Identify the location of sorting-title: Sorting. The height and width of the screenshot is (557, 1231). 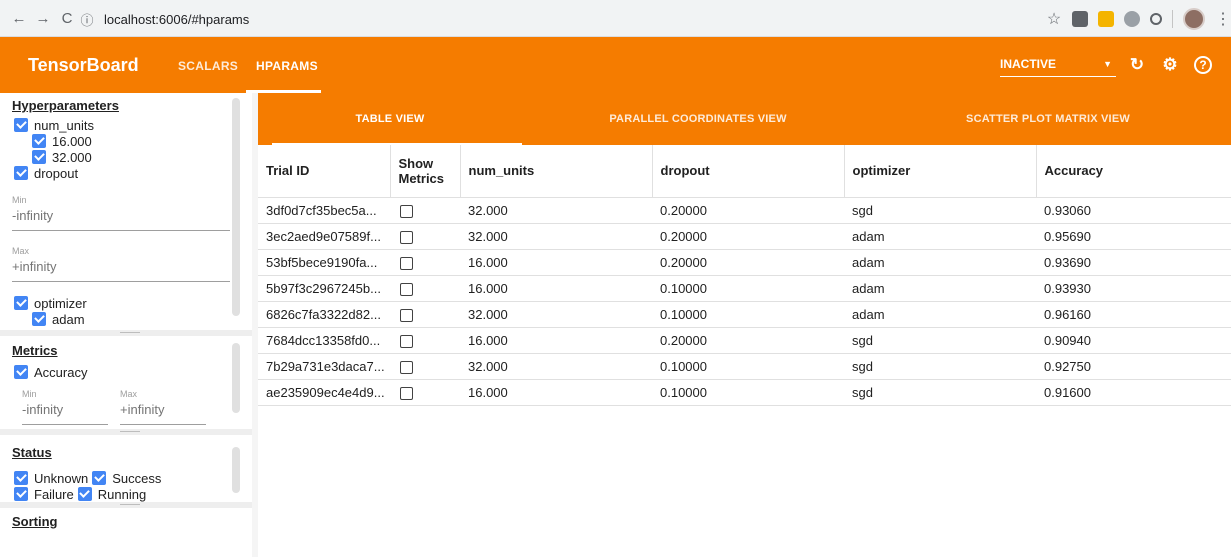
(129, 521).